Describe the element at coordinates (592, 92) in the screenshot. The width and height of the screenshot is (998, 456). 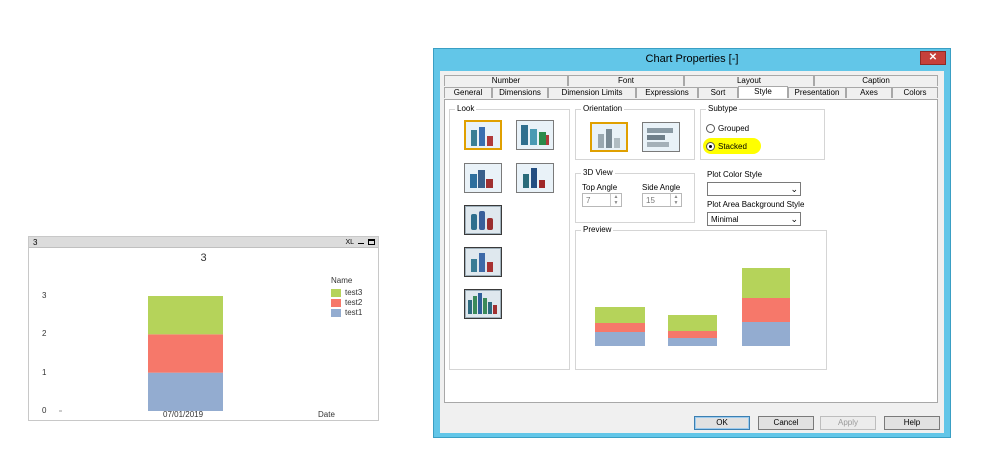
I see `tab-dimension-limits: Dimension Limits` at that location.